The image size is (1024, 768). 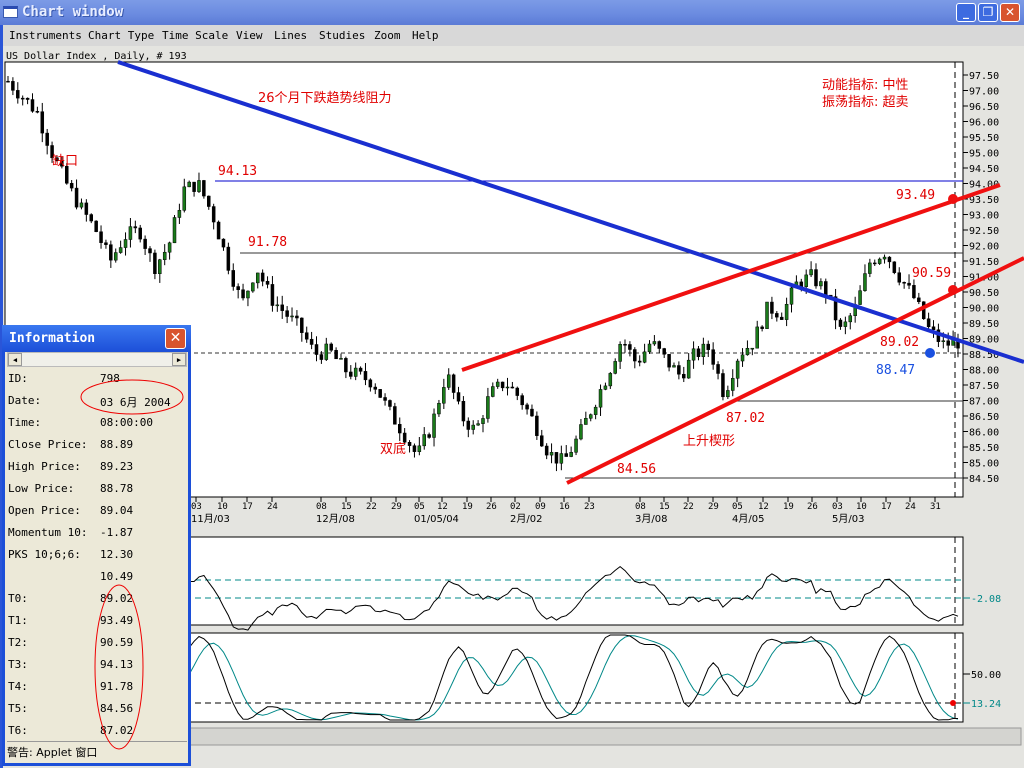 I want to click on info-row: ID: 798, so click(x=64, y=378).